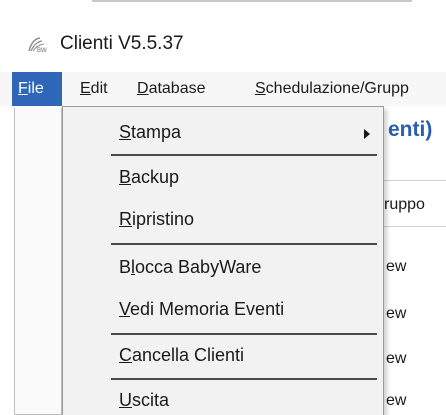 The height and width of the screenshot is (415, 446). Describe the element at coordinates (125, 355) in the screenshot. I see `mnemonic: C` at that location.